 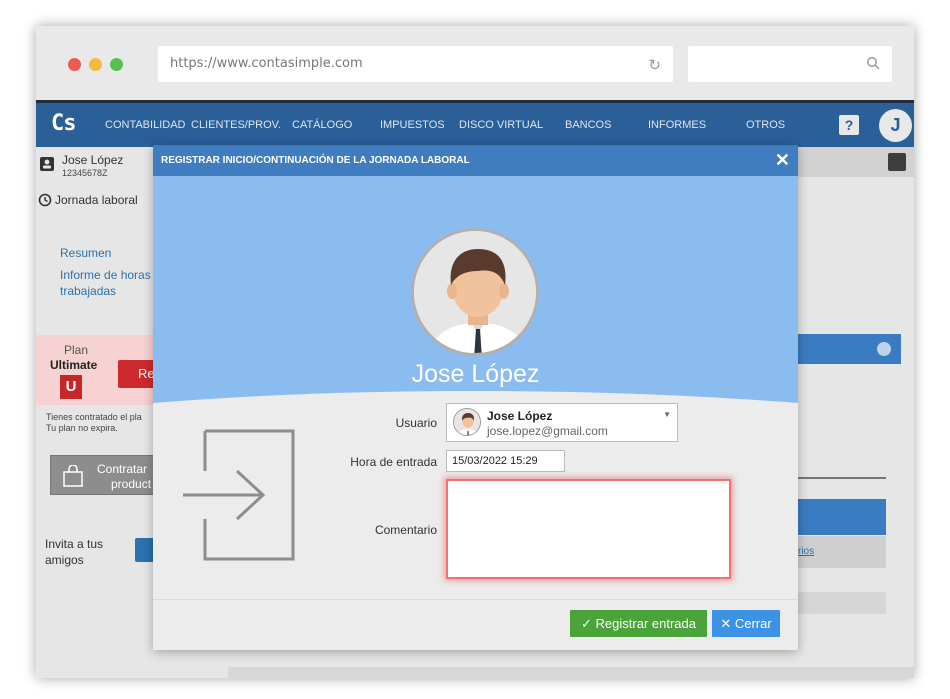 I want to click on invite-friends-text: Invita a tus amigos, so click(x=74, y=552).